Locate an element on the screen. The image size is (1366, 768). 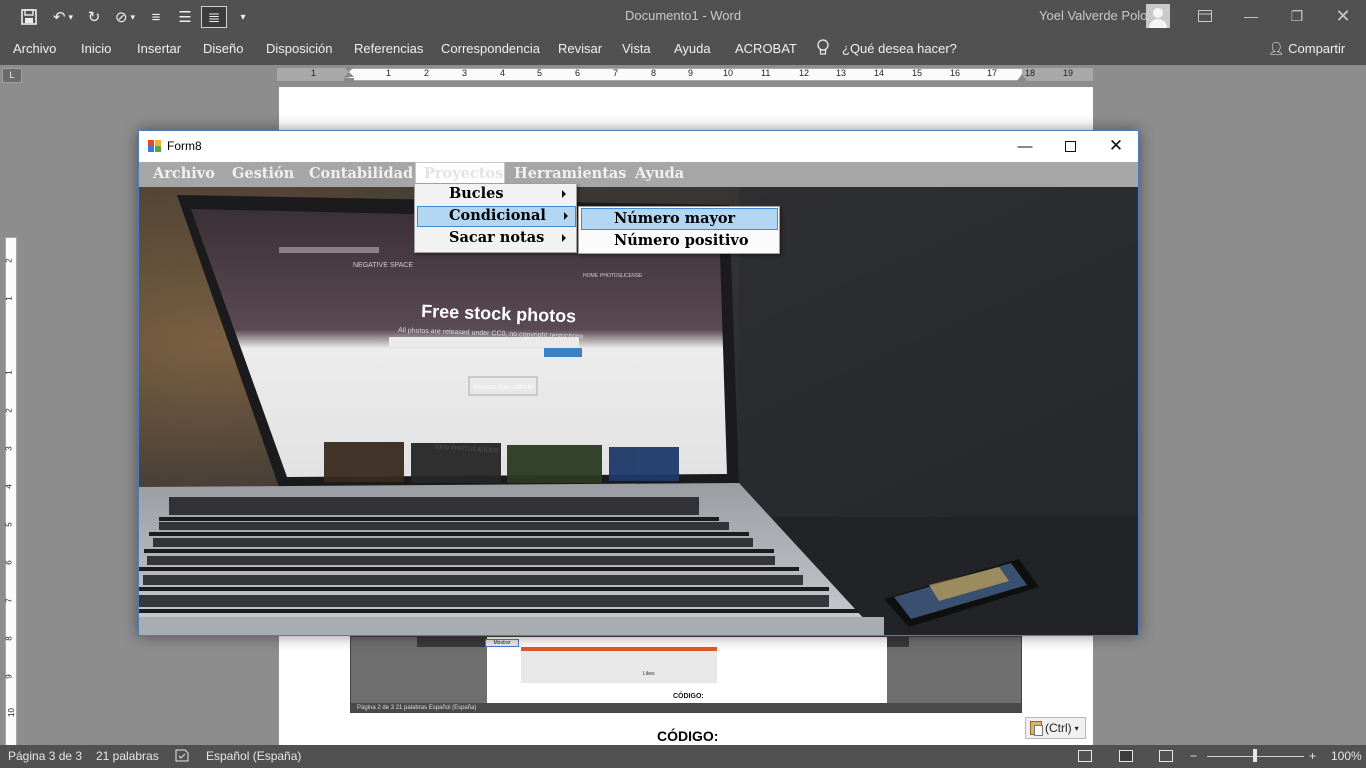
ruler-number: 12 is located at coordinates (804, 73).